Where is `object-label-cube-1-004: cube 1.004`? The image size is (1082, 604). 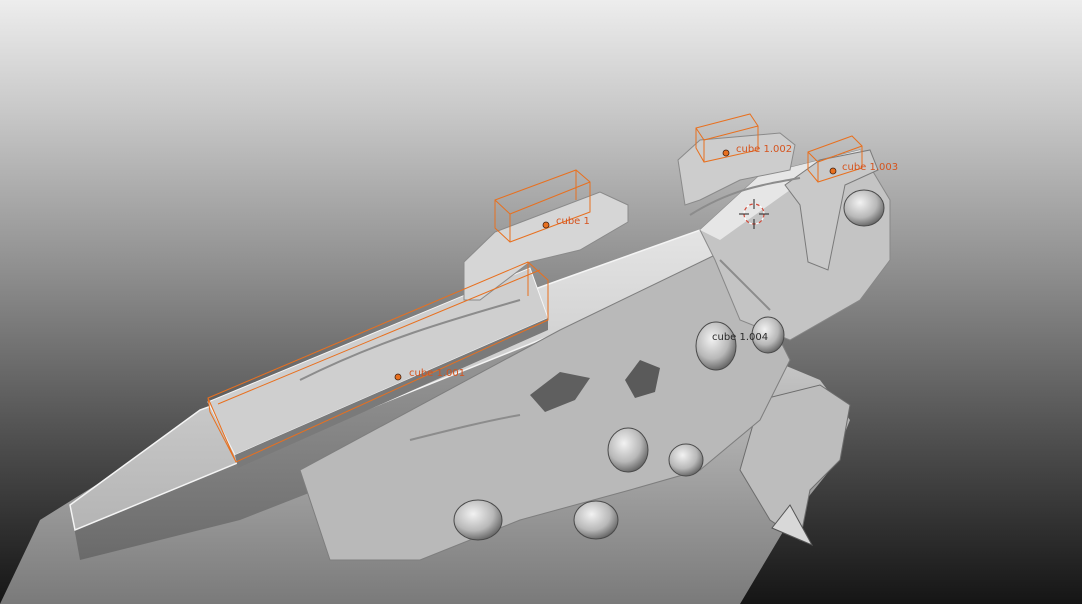
object-label-cube-1-004: cube 1.004 is located at coordinates (740, 337).